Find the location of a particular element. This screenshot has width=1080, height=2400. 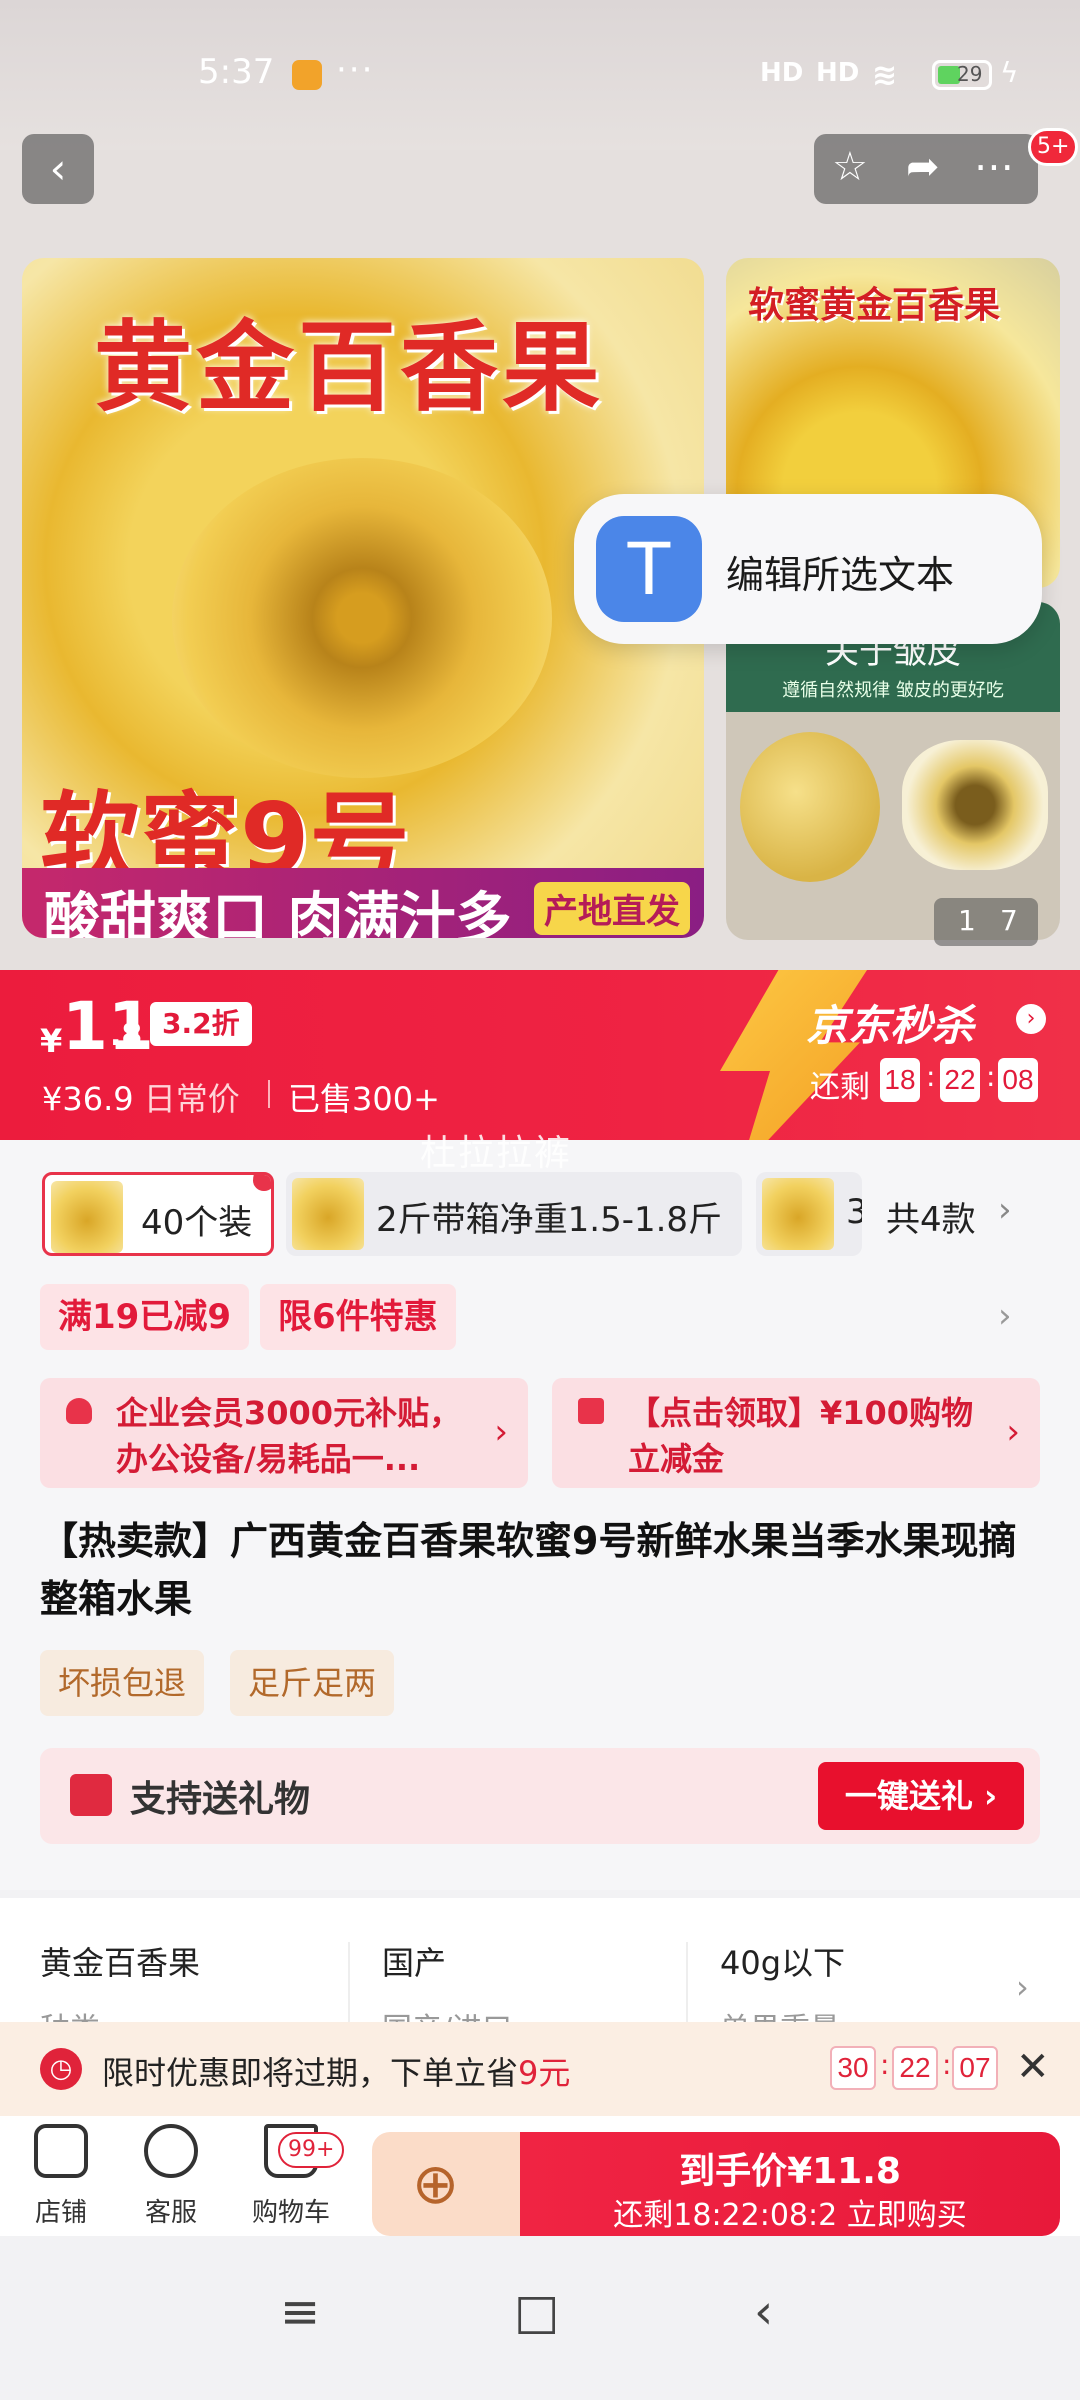

notification-app-icon is located at coordinates (307, 75).